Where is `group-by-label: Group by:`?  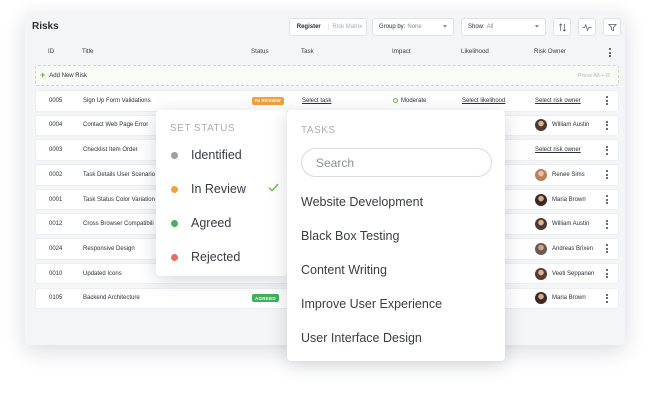 group-by-label: Group by: is located at coordinates (392, 27).